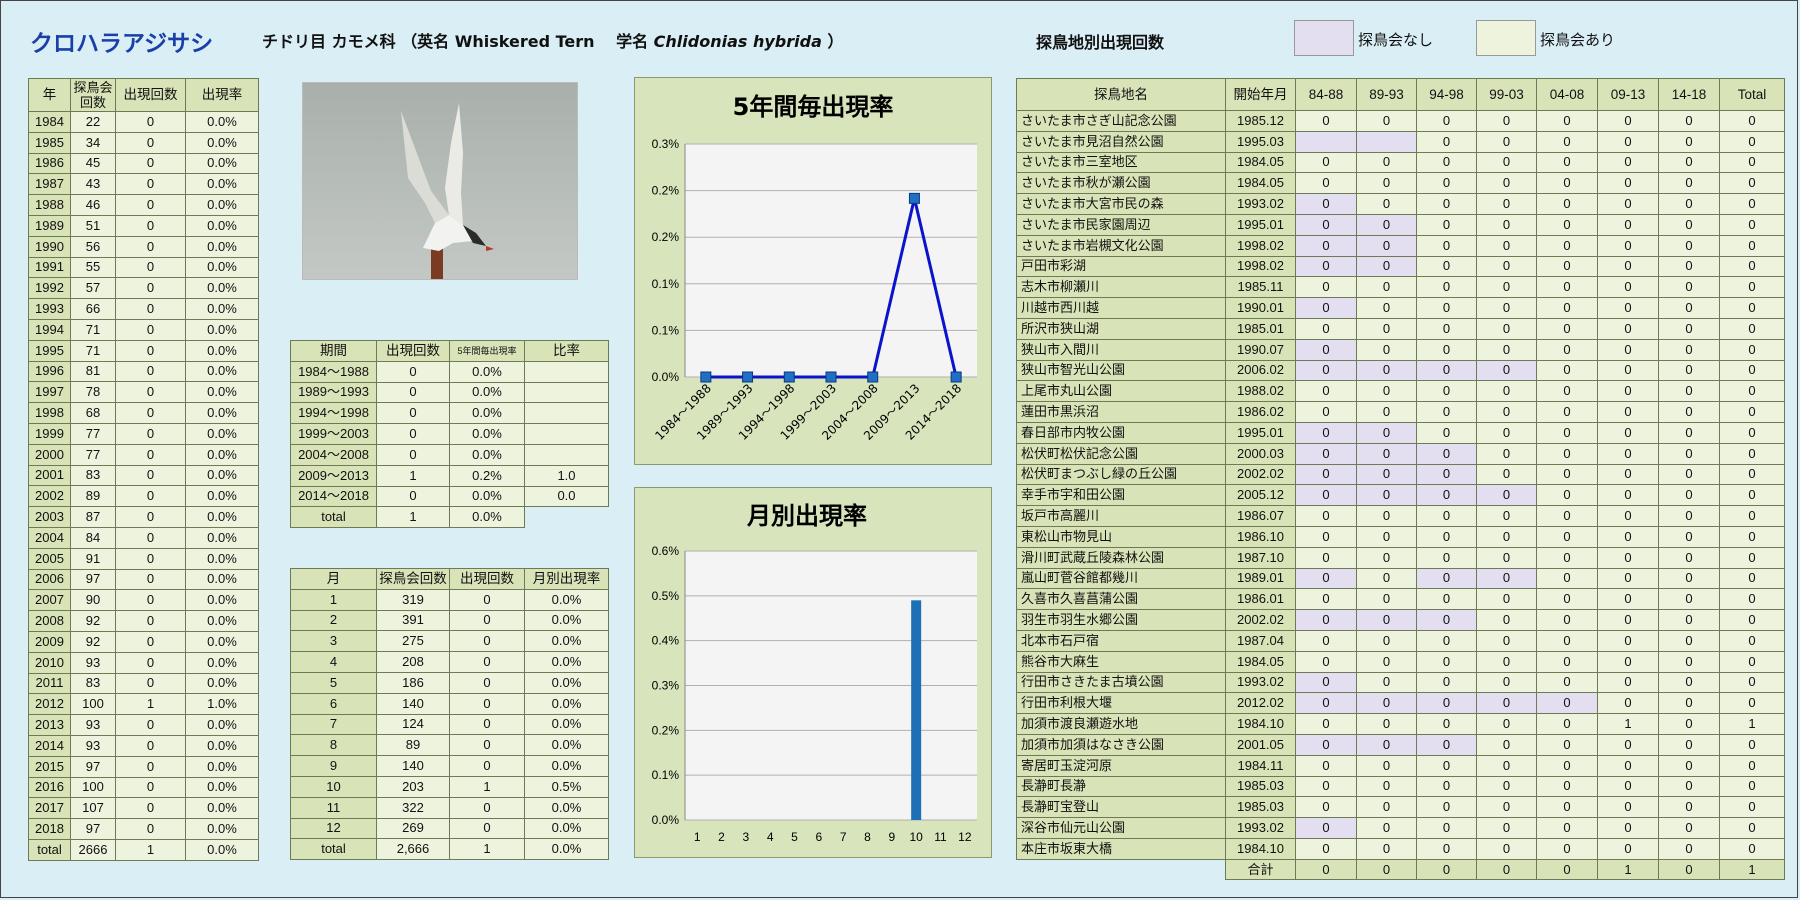 The image size is (1800, 900). I want to click on table-cell: 1.0%, so click(222, 704).